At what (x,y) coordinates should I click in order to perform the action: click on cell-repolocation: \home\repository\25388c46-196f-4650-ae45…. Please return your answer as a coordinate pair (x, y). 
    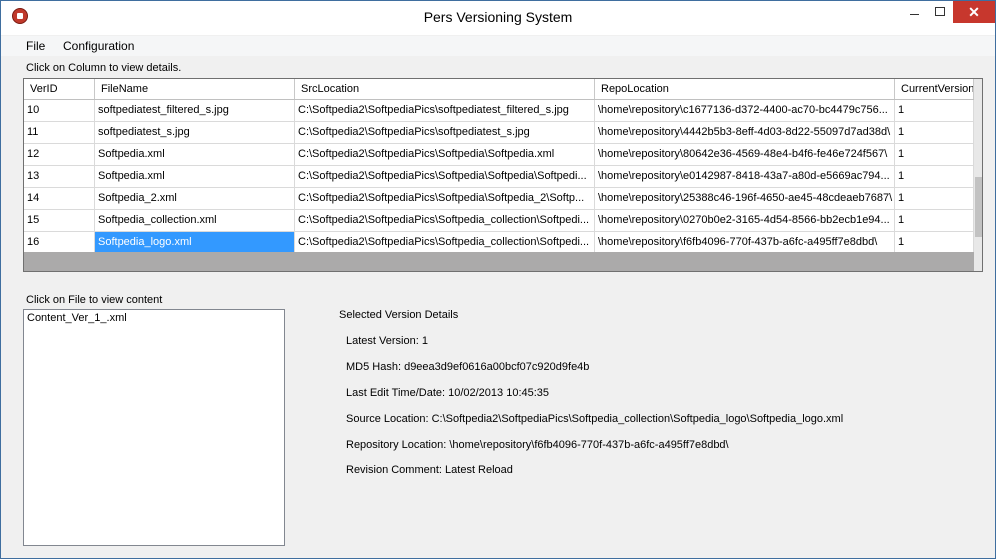
    Looking at the image, I should click on (745, 198).